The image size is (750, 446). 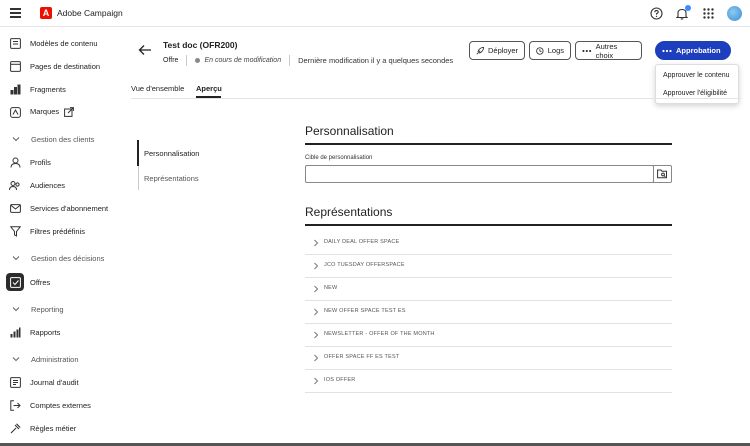 I want to click on list-item: JCO TUESDAY OFFERSPACE, so click(x=488, y=266).